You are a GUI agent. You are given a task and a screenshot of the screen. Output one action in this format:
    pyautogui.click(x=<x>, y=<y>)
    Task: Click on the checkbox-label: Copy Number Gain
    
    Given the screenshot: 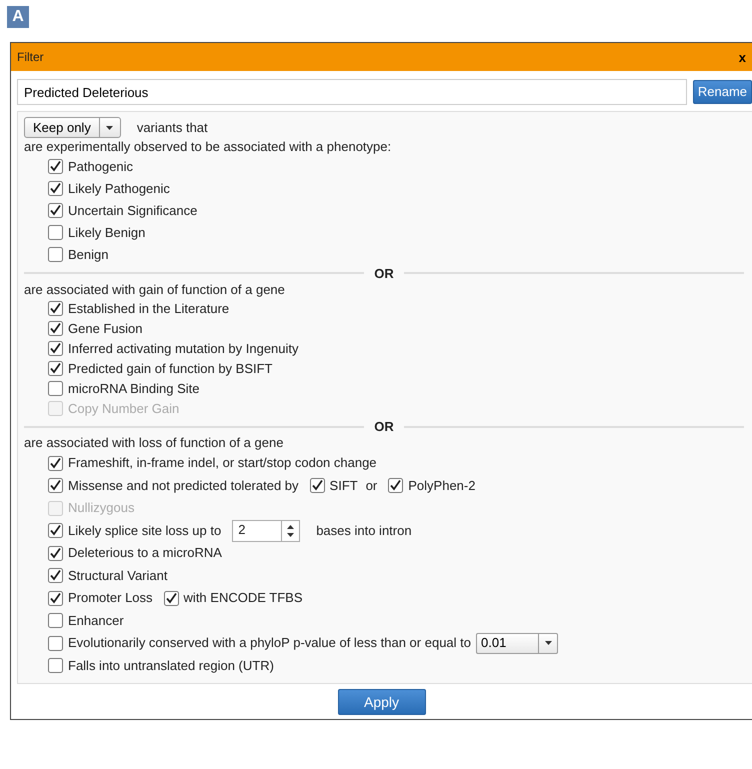 What is the action you would take?
    pyautogui.click(x=124, y=408)
    